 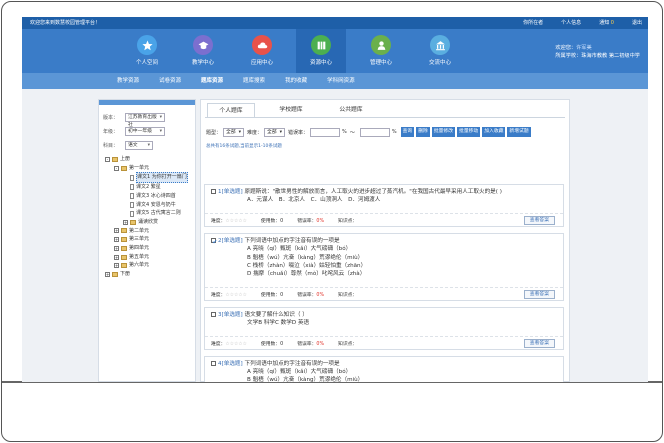 What do you see at coordinates (147, 168) in the screenshot?
I see `tree-node: - 第一单元` at bounding box center [147, 168].